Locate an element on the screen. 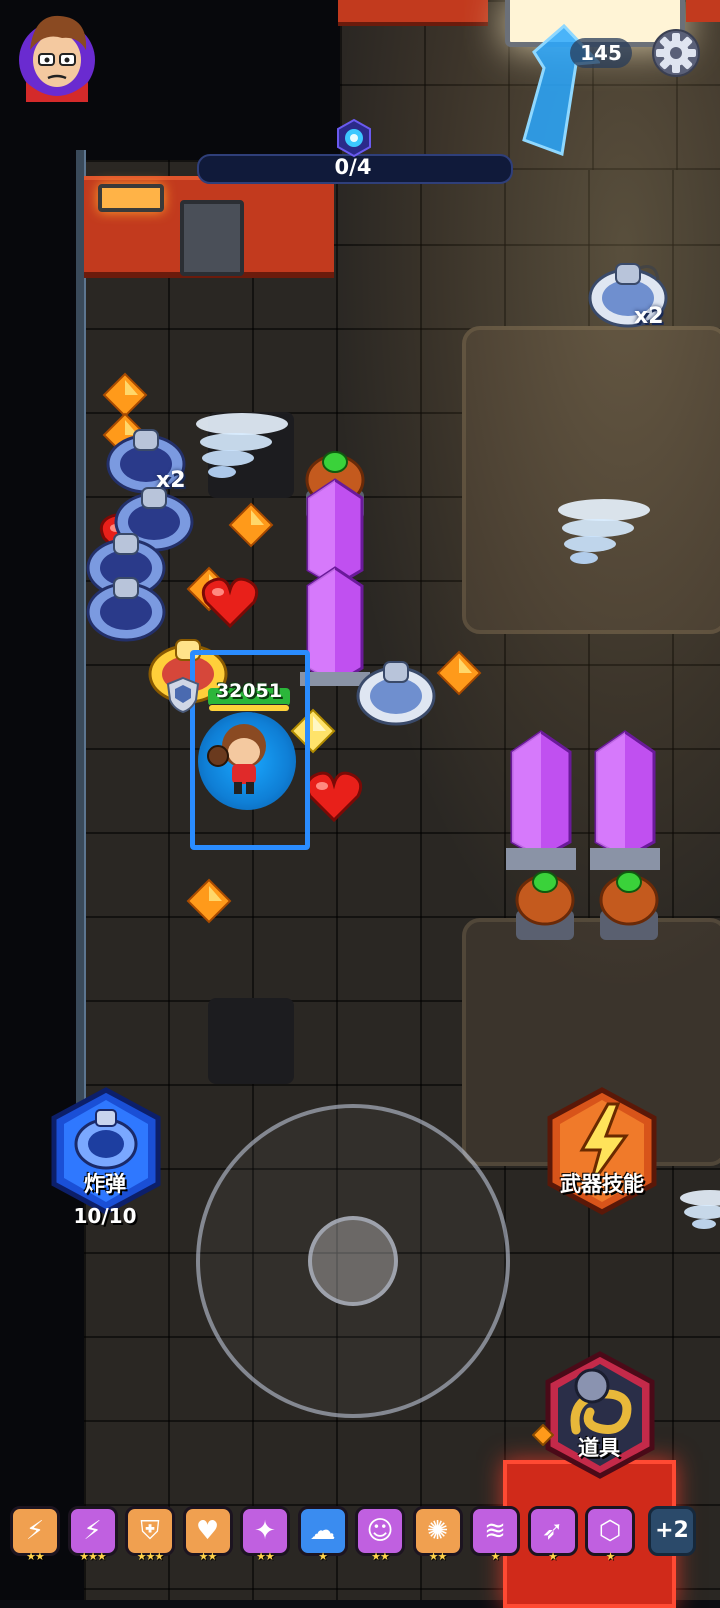 The width and height of the screenshot is (720, 1608). player-character is located at coordinates (236, 759).